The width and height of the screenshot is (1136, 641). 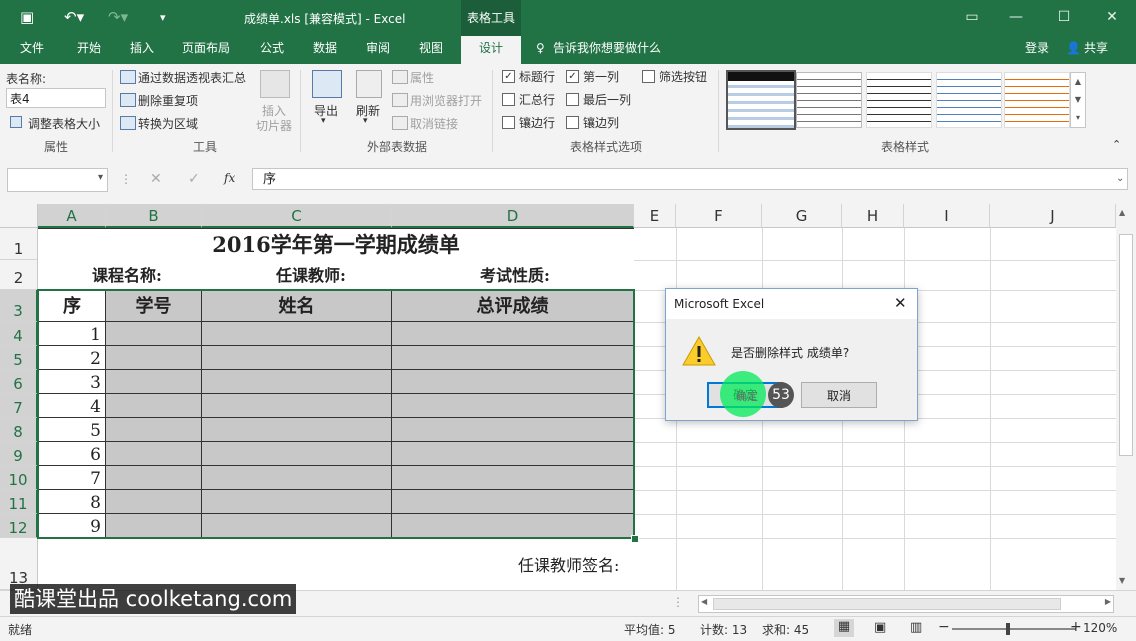 What do you see at coordinates (206, 50) in the screenshot?
I see `tab-page-layout: 页面布局` at bounding box center [206, 50].